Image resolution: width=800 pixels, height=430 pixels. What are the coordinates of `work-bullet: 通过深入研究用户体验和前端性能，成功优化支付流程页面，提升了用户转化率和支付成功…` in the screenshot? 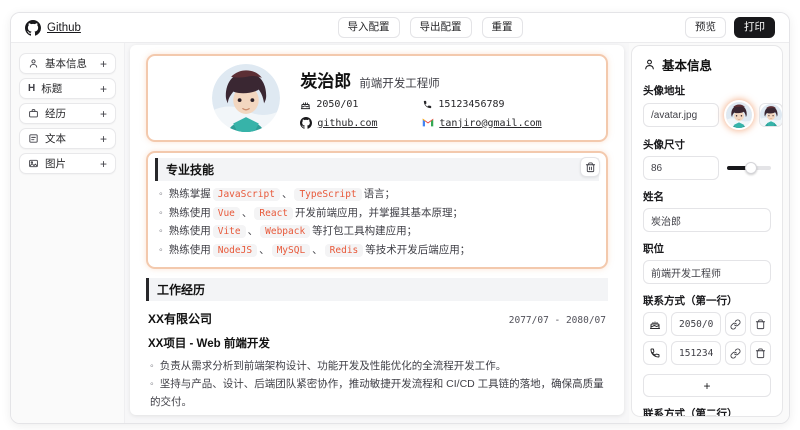 It's located at (377, 414).